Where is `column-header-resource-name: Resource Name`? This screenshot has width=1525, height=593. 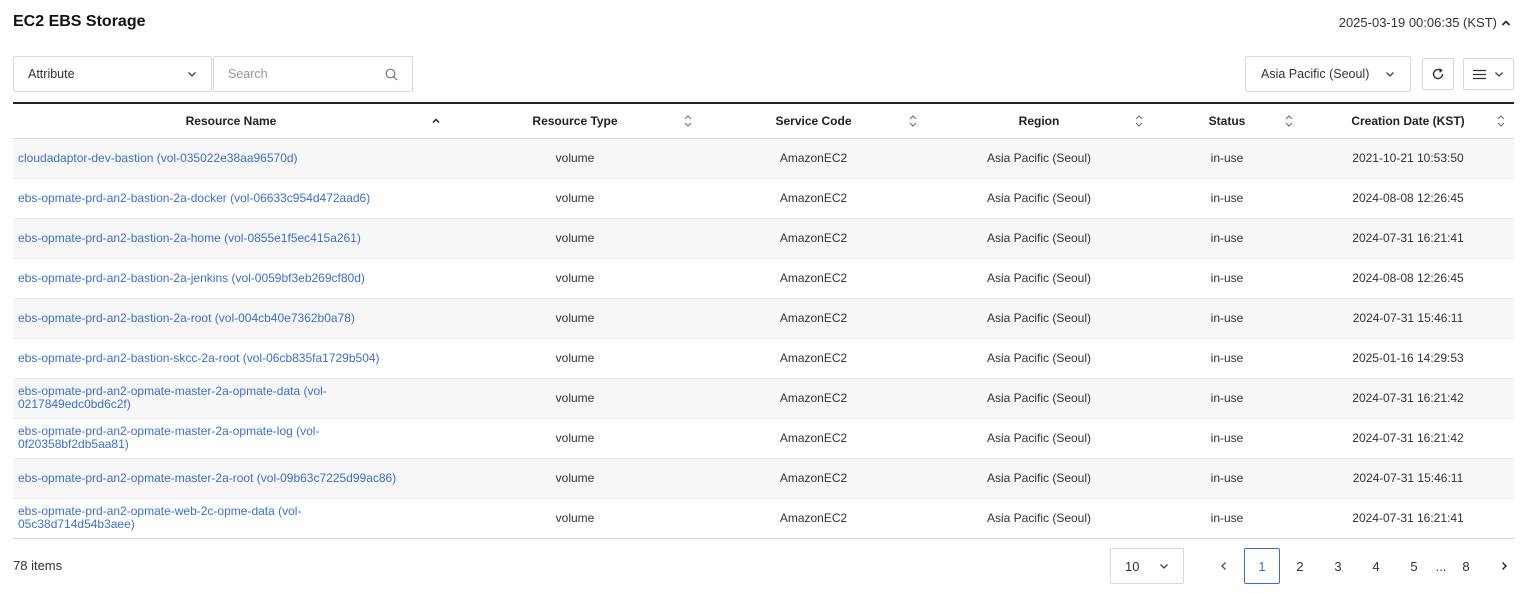 column-header-resource-name: Resource Name is located at coordinates (231, 120).